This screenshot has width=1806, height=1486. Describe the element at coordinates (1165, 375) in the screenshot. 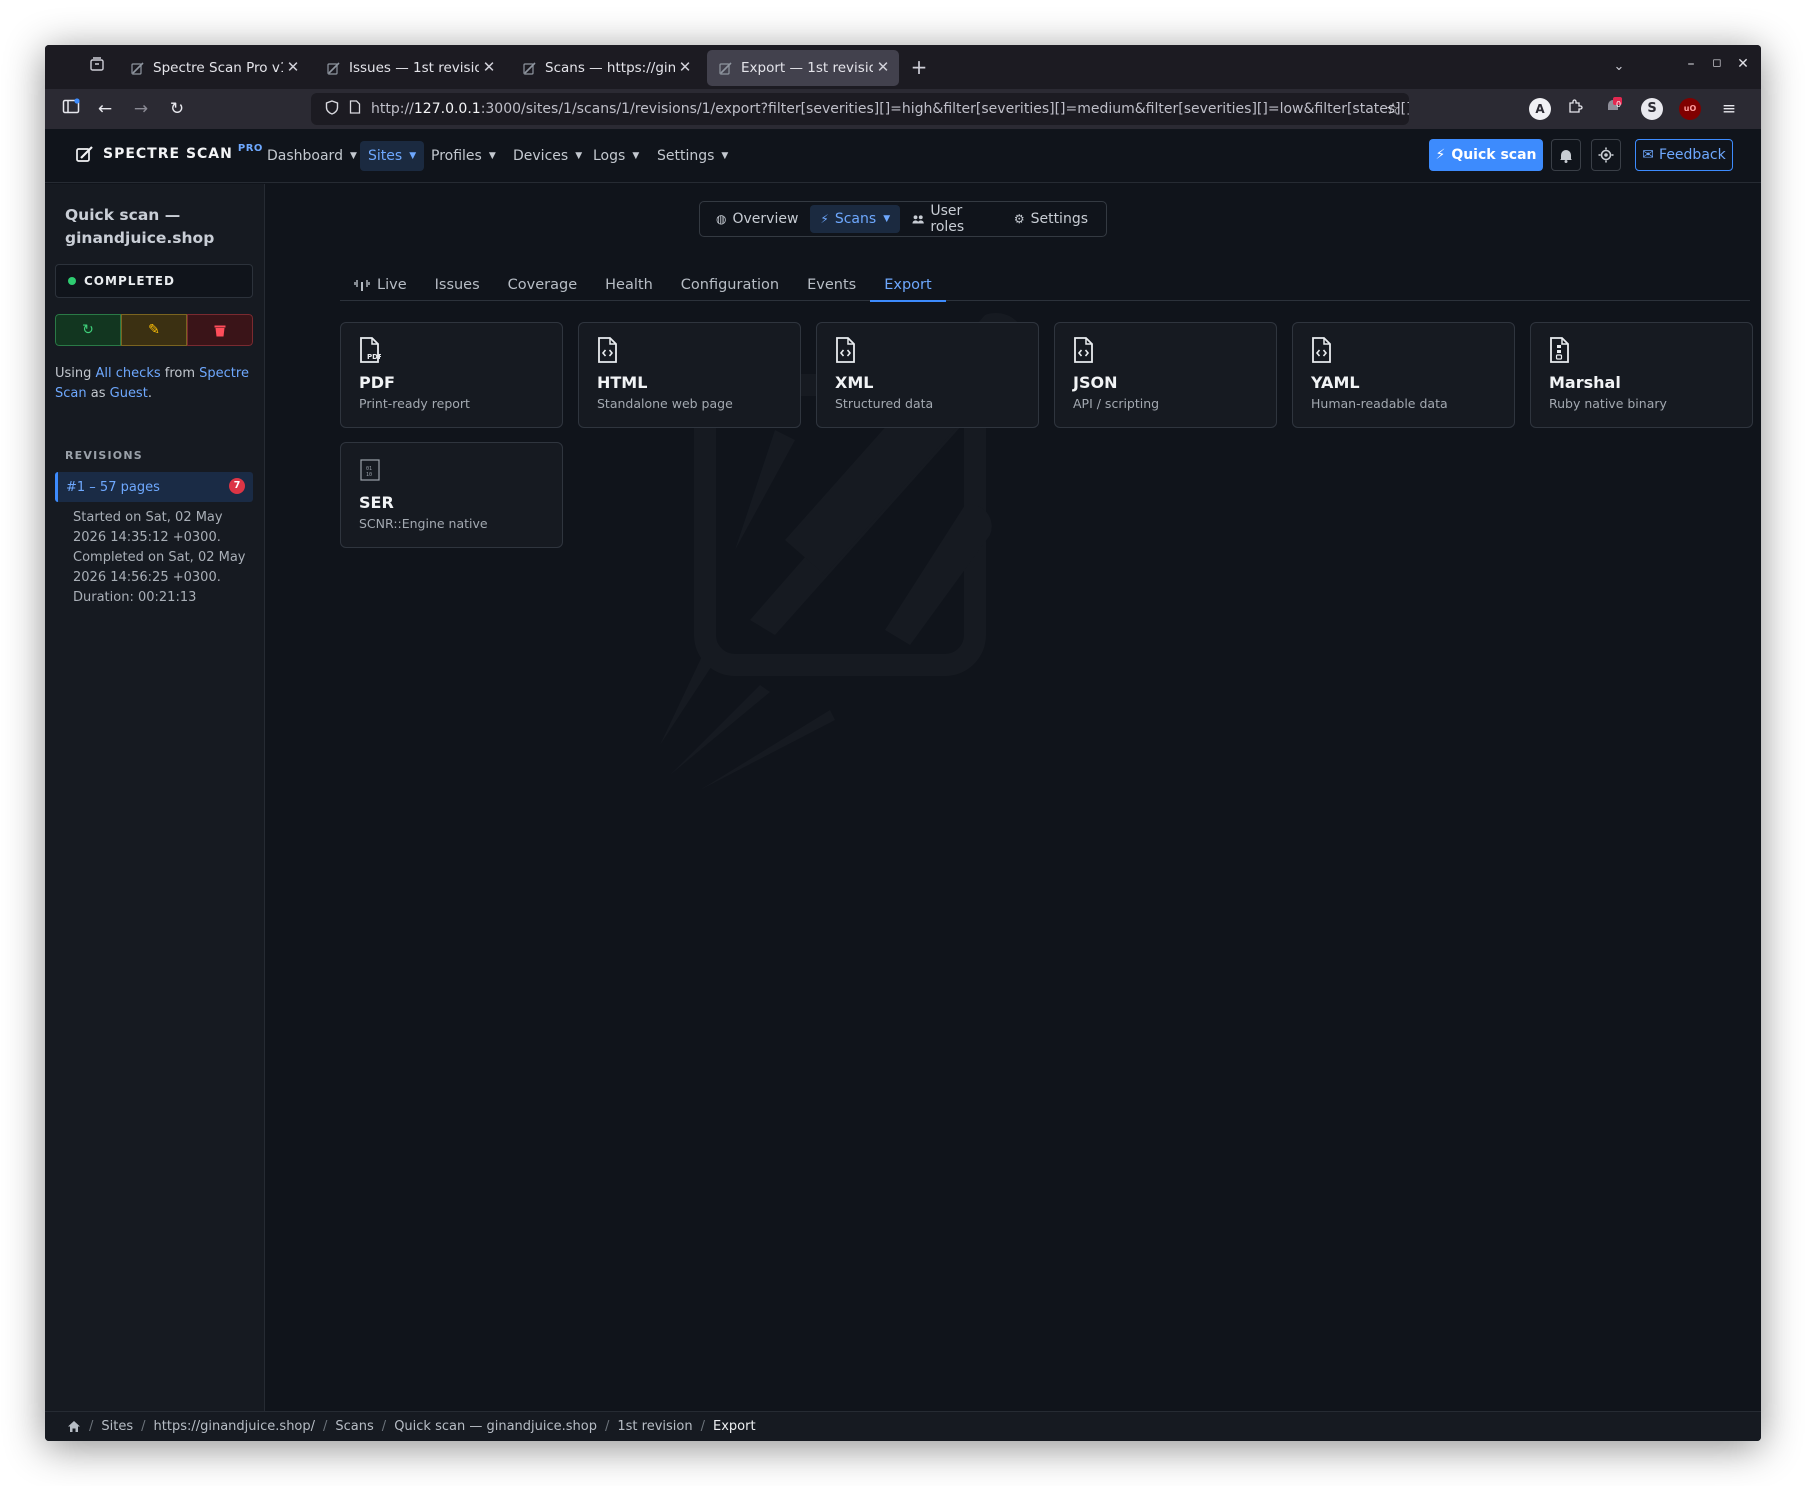

I see `export-card-json: JSON API / scripting` at that location.